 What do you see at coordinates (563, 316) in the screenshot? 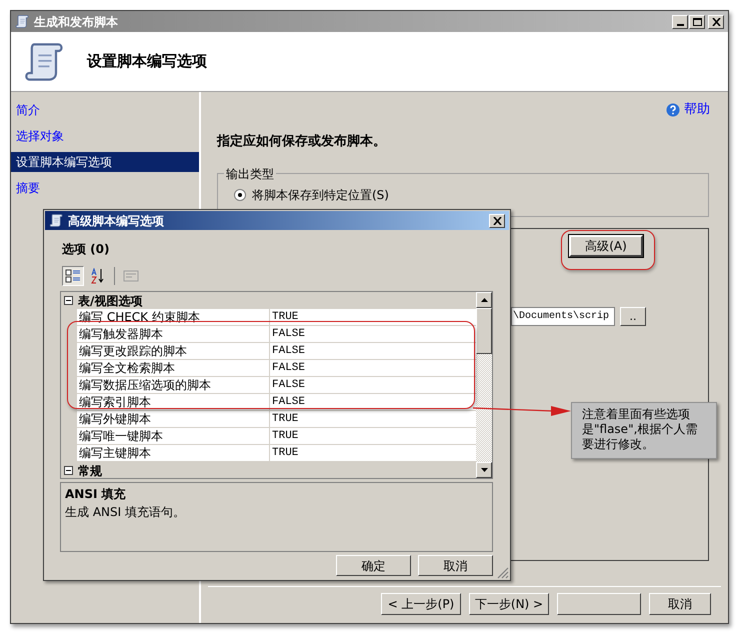
I see `file-path-field: \Documents\scrip` at bounding box center [563, 316].